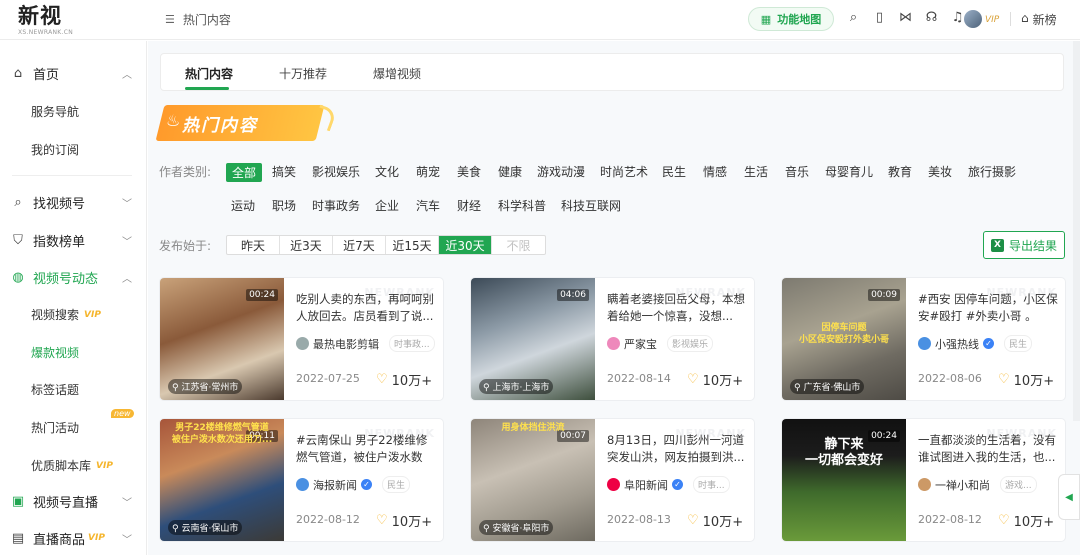 Image resolution: width=1080 pixels, height=555 pixels. What do you see at coordinates (832, 388) in the screenshot?
I see `location-text: 广东省·佛山市` at bounding box center [832, 388].